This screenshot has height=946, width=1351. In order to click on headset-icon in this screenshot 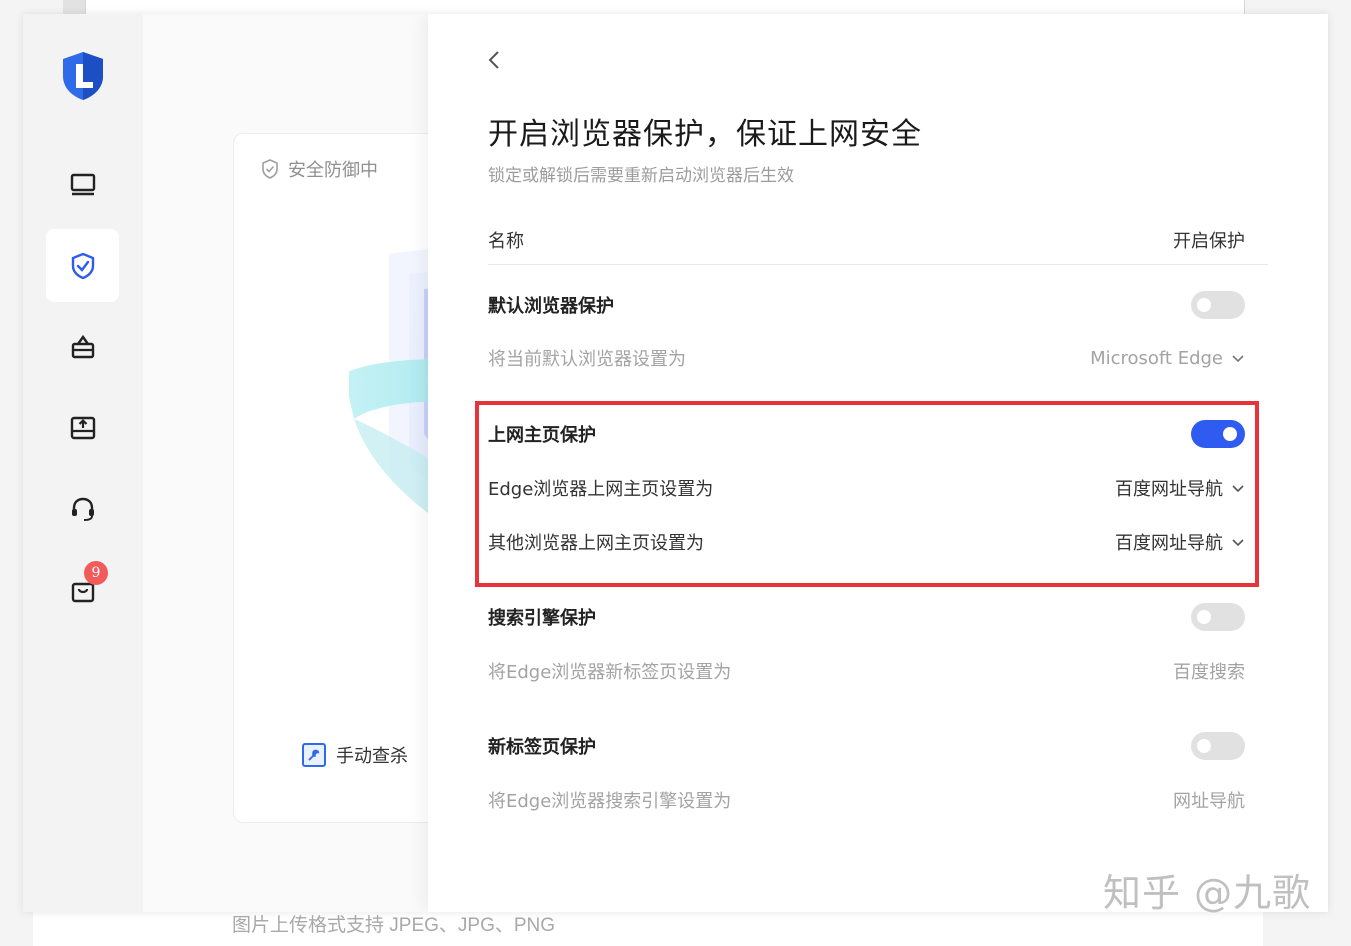, I will do `click(82, 509)`.